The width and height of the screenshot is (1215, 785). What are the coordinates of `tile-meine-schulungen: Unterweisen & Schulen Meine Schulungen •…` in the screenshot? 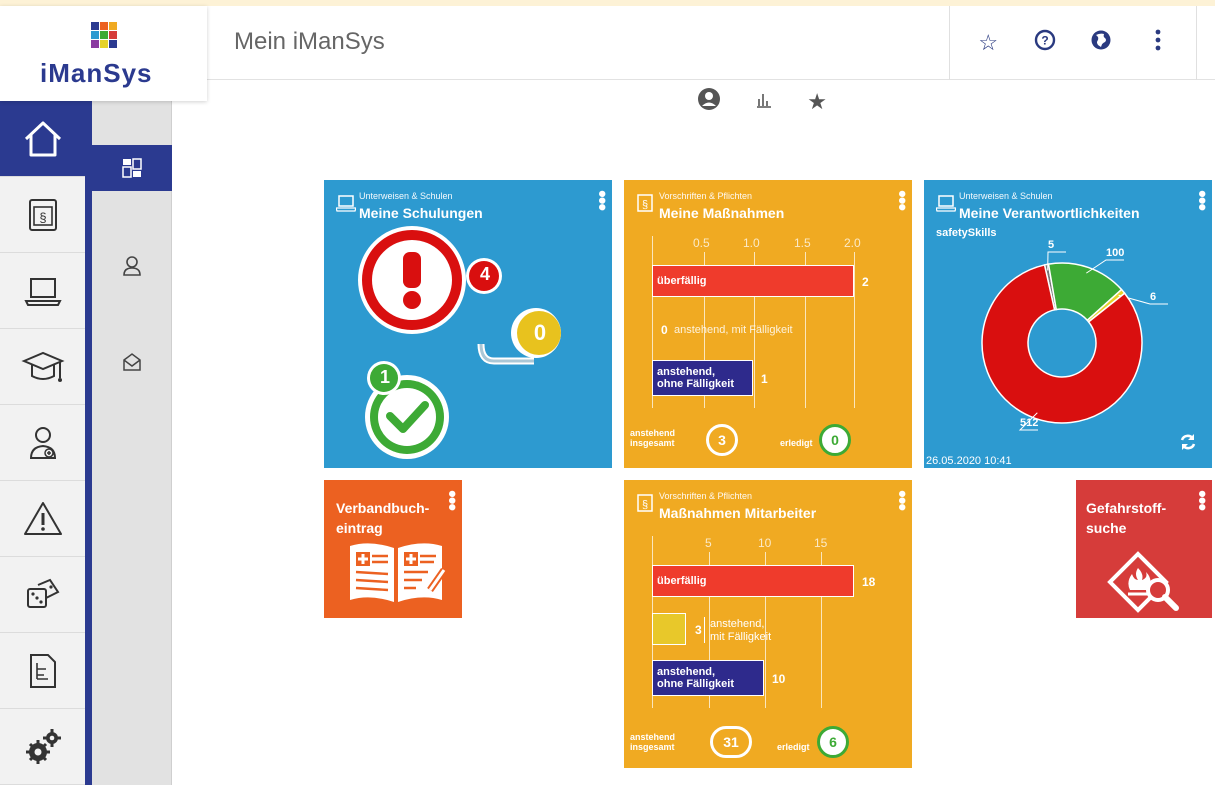 It's located at (468, 324).